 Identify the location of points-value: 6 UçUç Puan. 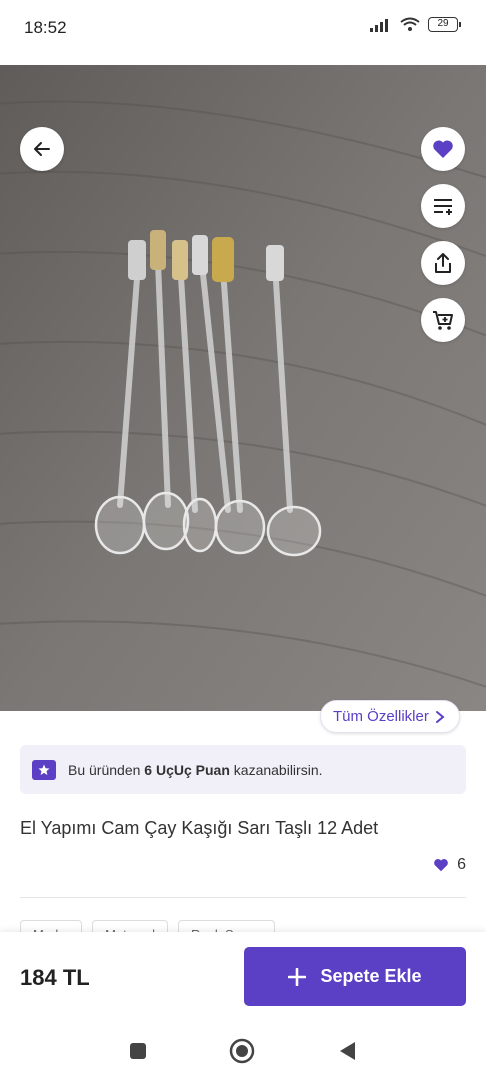
(187, 769).